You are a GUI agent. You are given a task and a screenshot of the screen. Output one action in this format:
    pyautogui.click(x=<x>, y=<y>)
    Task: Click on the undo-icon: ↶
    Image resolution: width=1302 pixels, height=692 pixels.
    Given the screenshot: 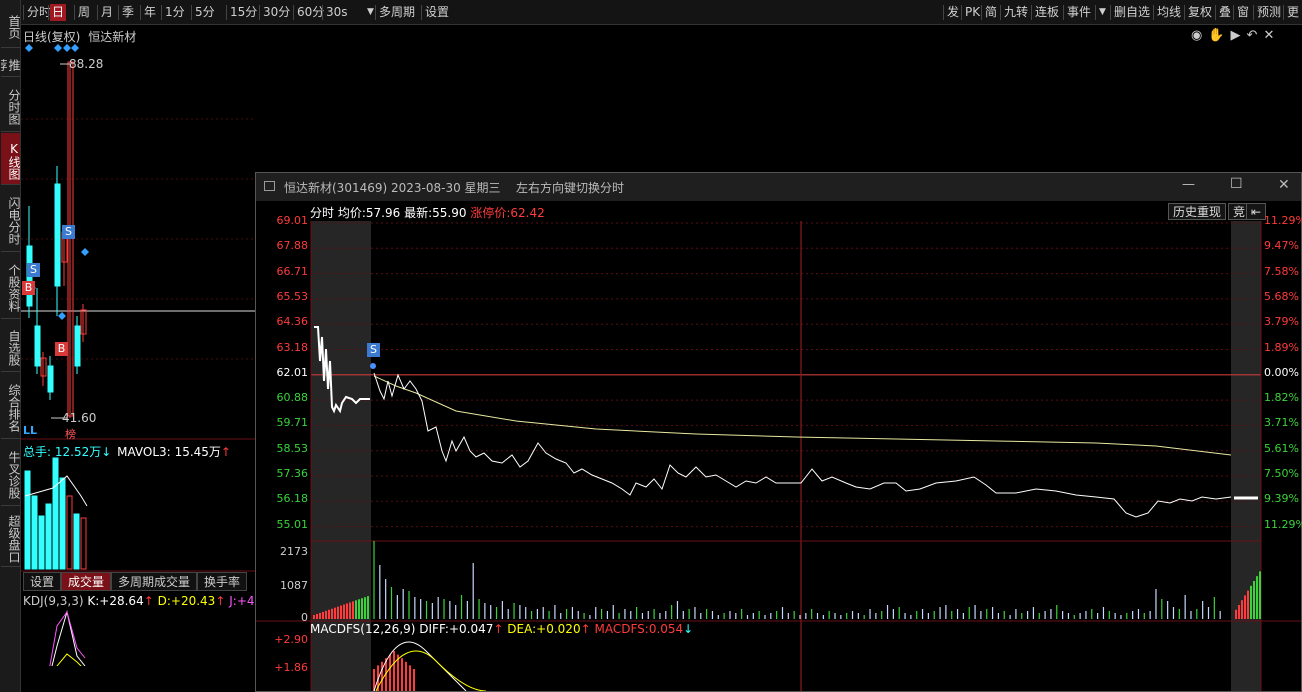 What is the action you would take?
    pyautogui.click(x=1255, y=35)
    